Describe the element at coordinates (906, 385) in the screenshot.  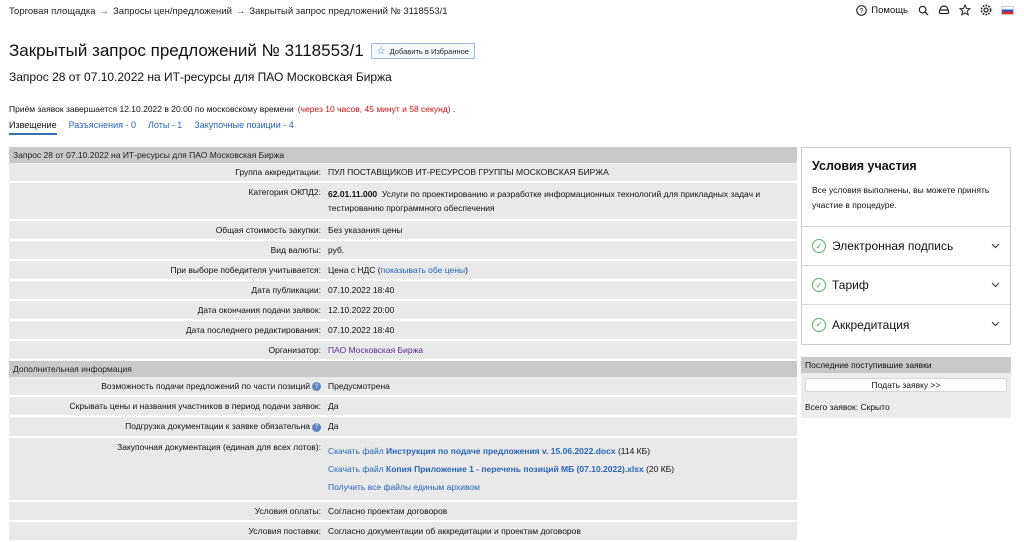
I see `submit-bid-button: Подать заявку >>` at that location.